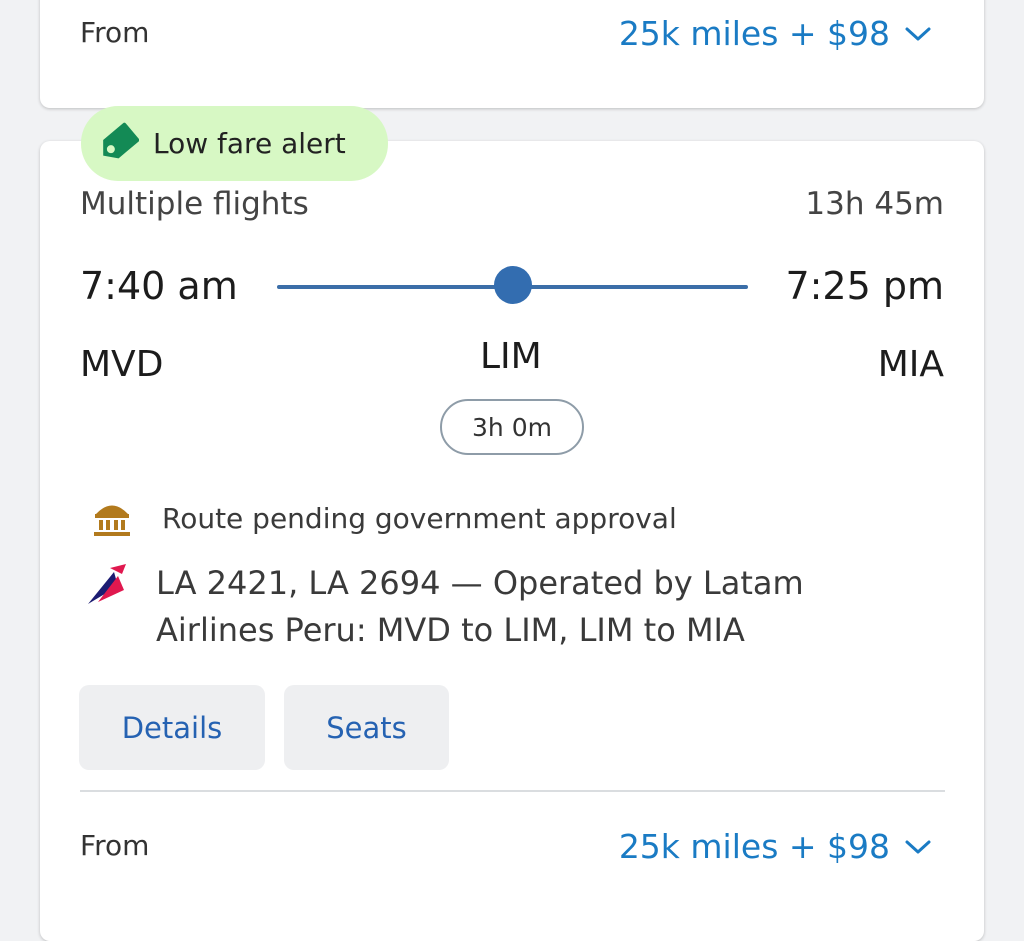  I want to click on total-duration: 13h 45m, so click(874, 204).